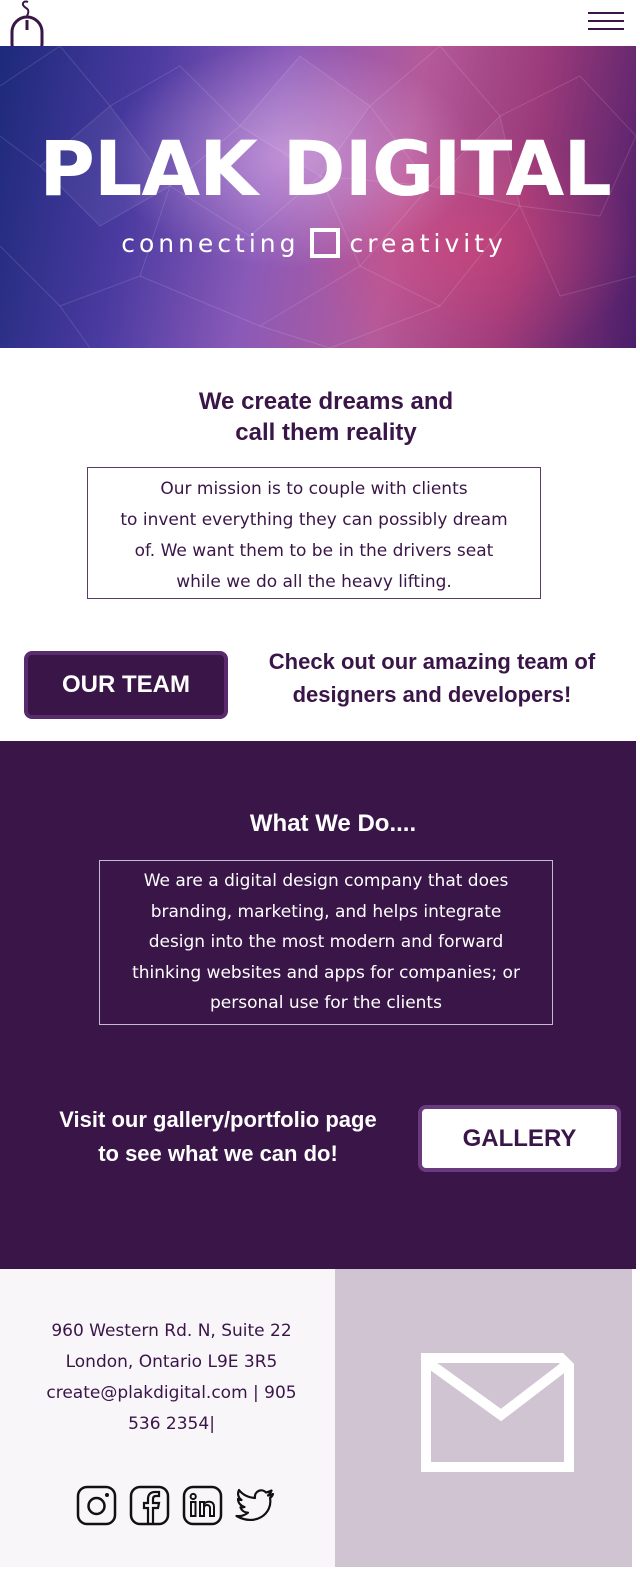 The width and height of the screenshot is (640, 1580). I want to click on address-line: create@plakdigital.com | 905, so click(171, 1393).